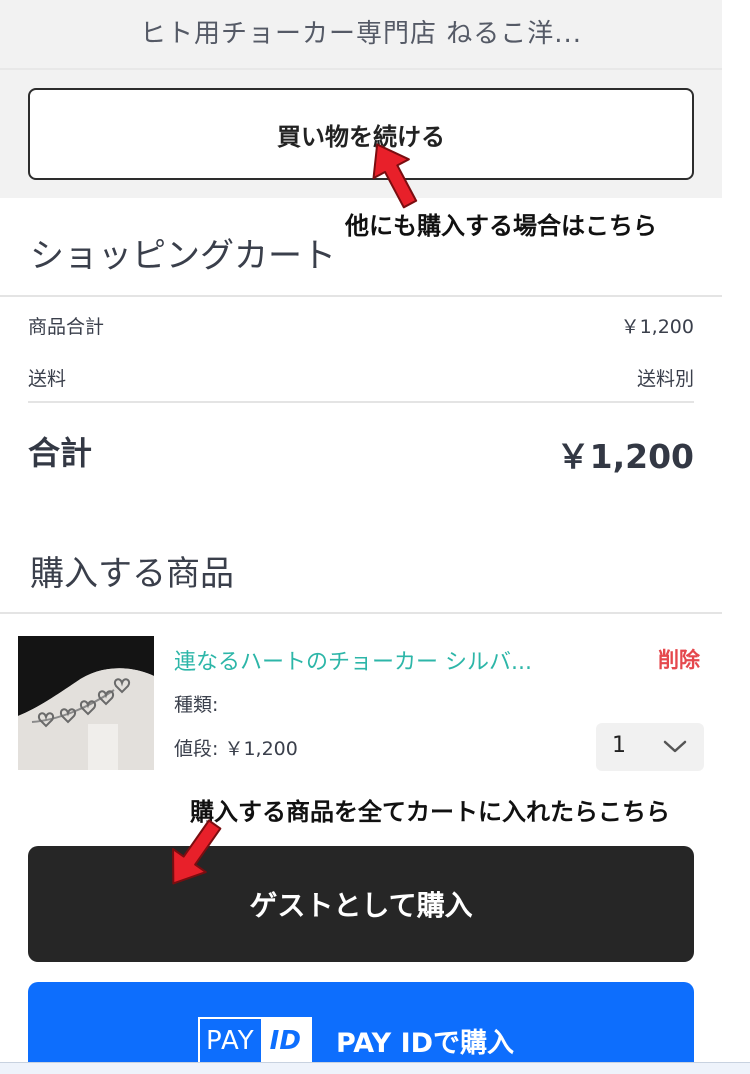 This screenshot has width=750, height=1074. I want to click on chevron-down-icon, so click(675, 746).